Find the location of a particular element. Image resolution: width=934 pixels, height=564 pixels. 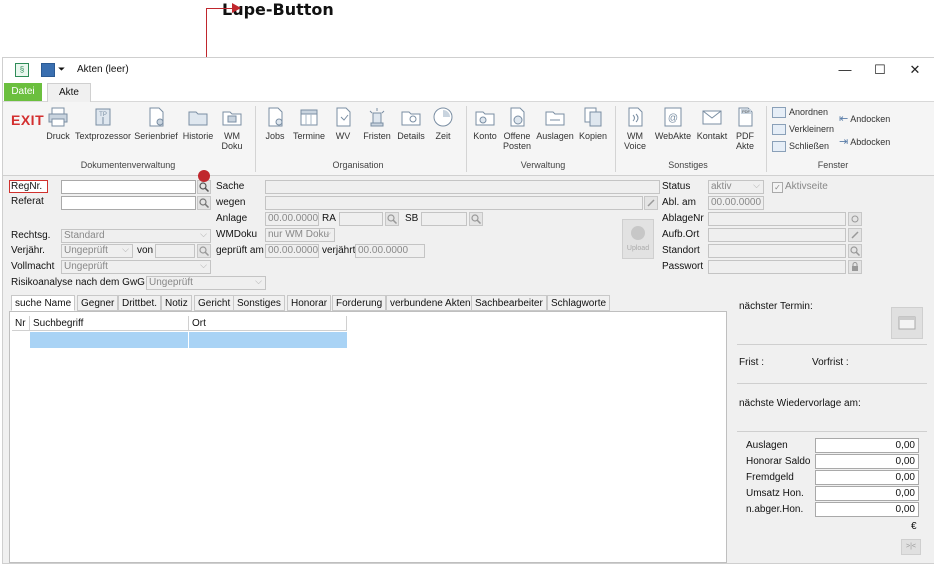

wmdoku-select: nur WM Doku is located at coordinates (300, 235).